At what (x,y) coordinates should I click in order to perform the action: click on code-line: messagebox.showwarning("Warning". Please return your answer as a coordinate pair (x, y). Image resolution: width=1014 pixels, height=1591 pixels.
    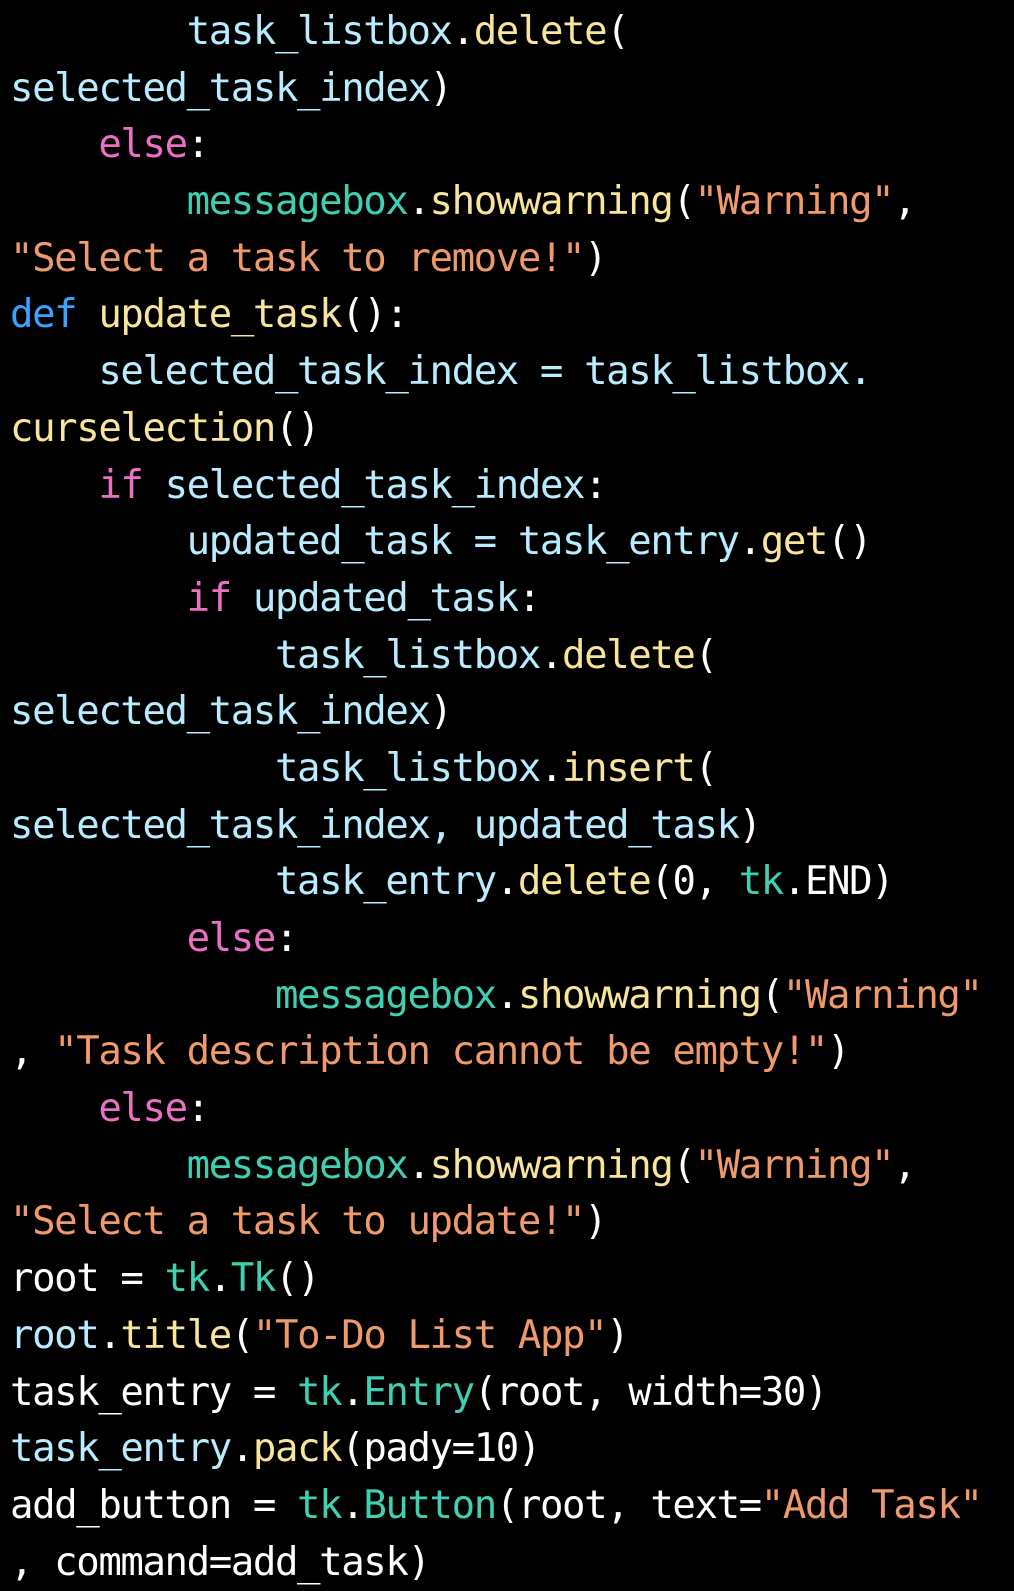
    Looking at the image, I should click on (512, 996).